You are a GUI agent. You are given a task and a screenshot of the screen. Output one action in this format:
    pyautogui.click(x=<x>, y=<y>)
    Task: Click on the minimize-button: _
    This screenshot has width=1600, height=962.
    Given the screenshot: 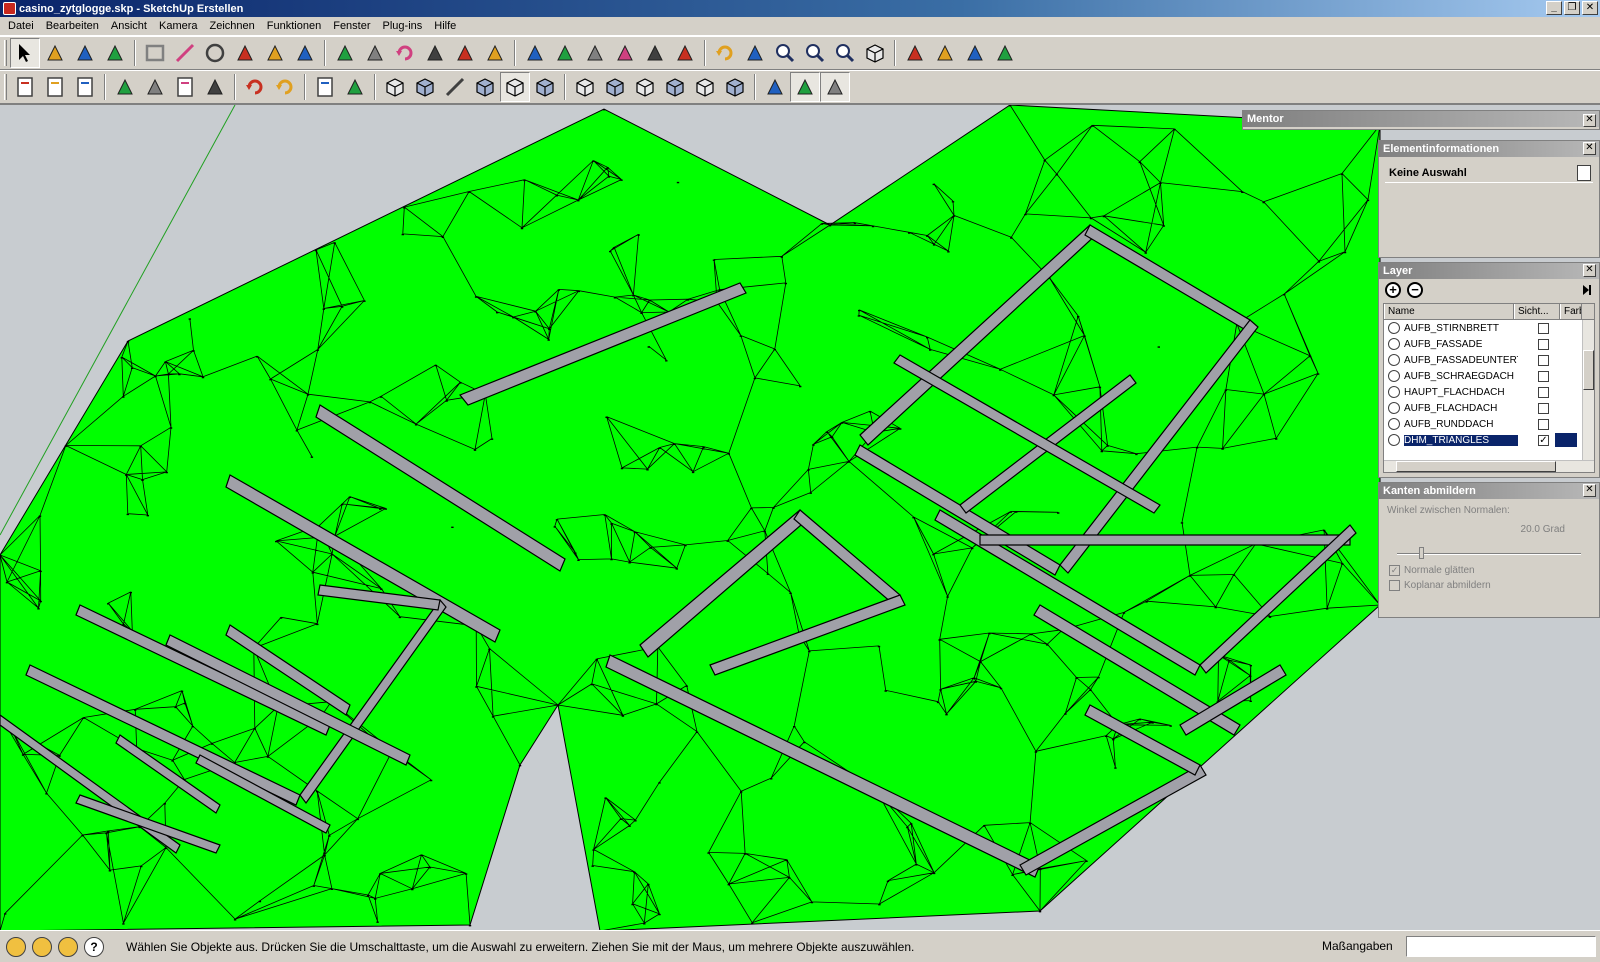 What is the action you would take?
    pyautogui.click(x=1554, y=8)
    